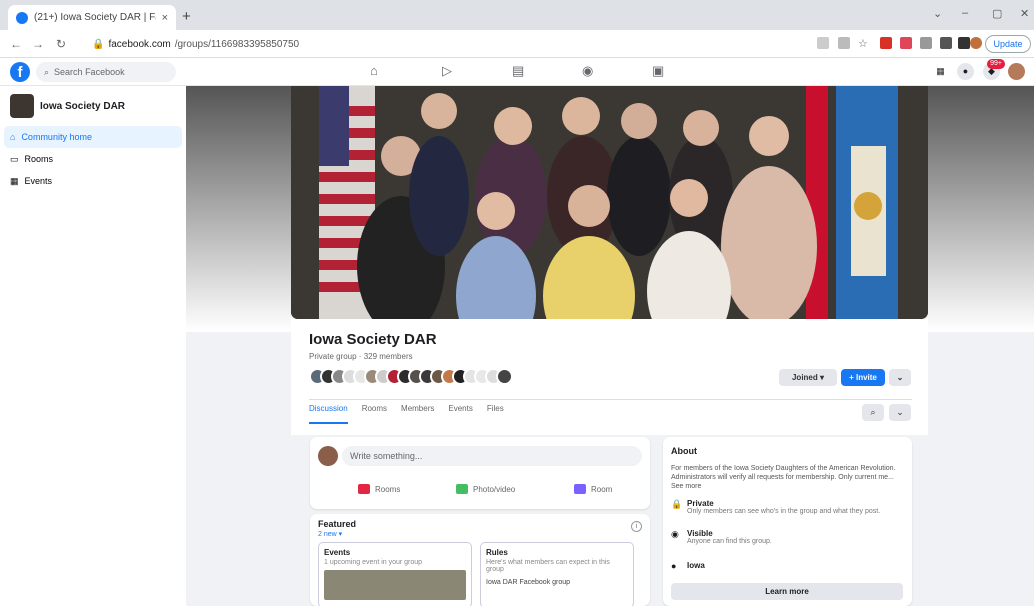 The image size is (1034, 606). What do you see at coordinates (700, 533) in the screenshot?
I see `about-row-title: Visible` at bounding box center [700, 533].